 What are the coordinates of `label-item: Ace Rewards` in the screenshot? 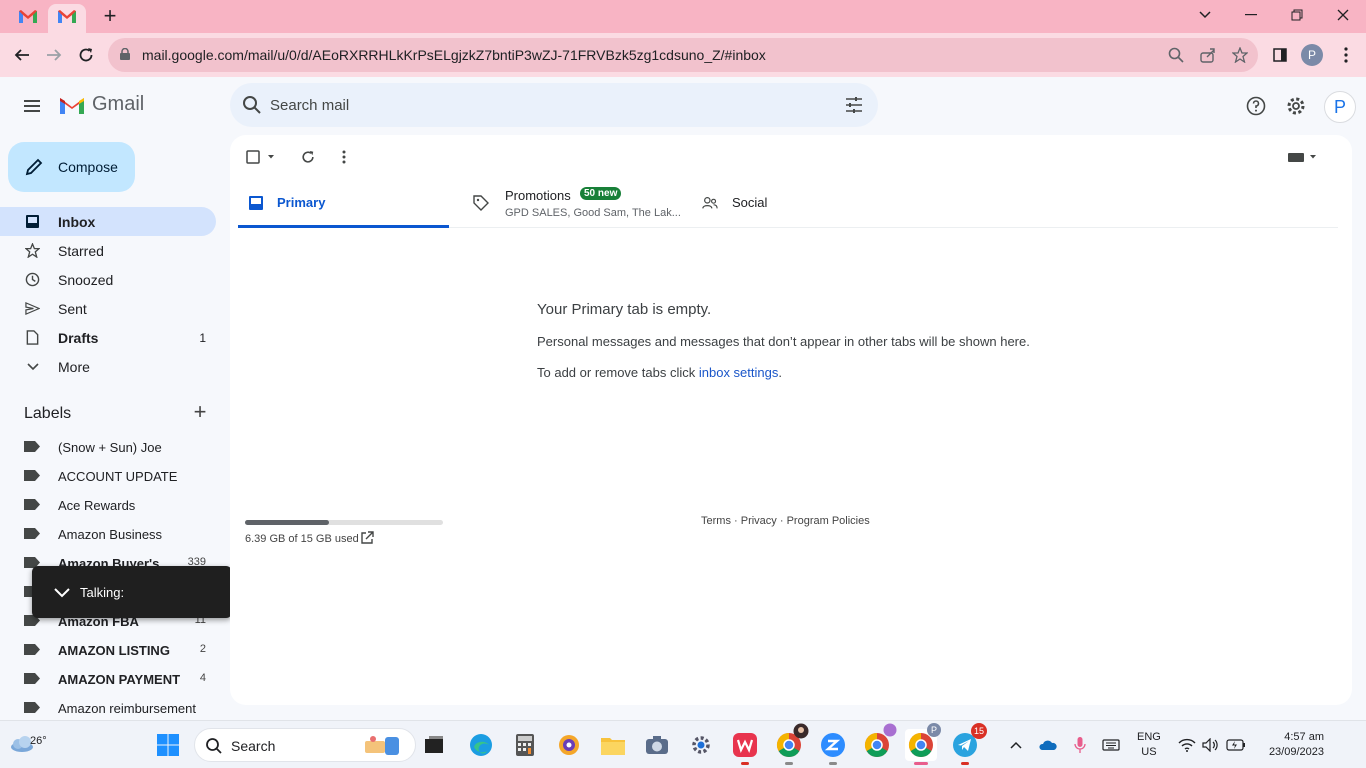 It's located at (108, 504).